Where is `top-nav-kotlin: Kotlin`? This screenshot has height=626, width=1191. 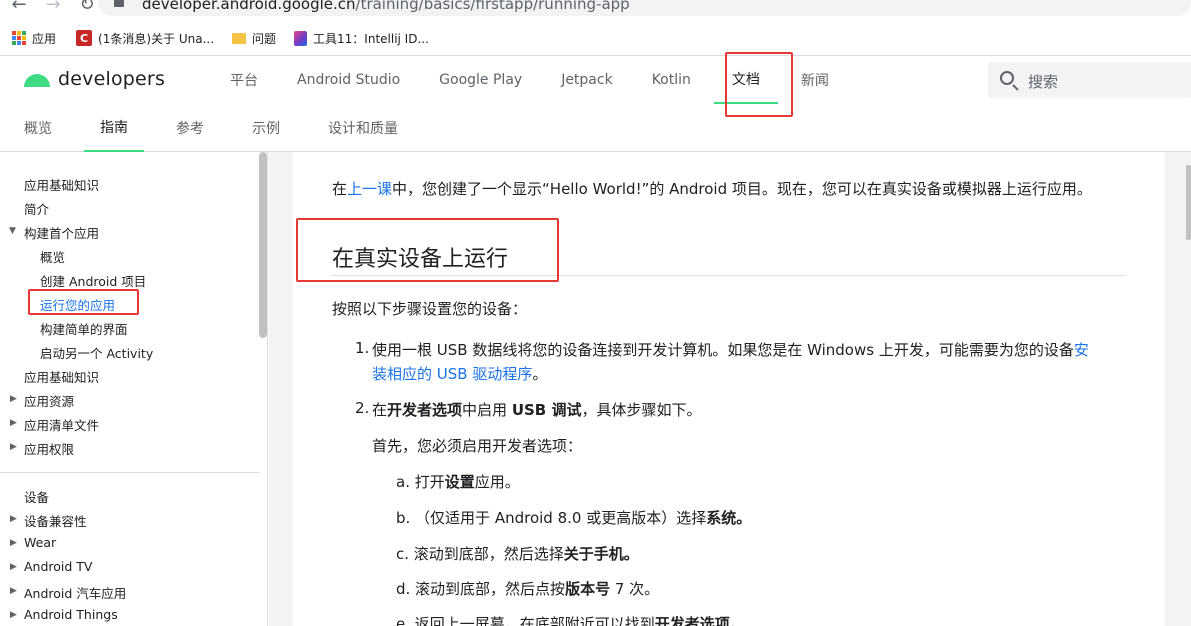
top-nav-kotlin: Kotlin is located at coordinates (671, 80).